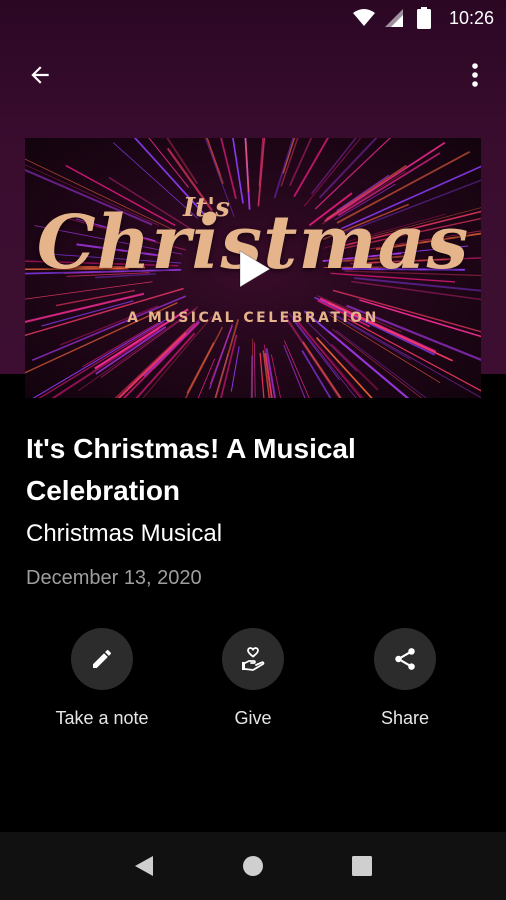 The width and height of the screenshot is (506, 900). I want to click on more-vert-icon, so click(475, 75).